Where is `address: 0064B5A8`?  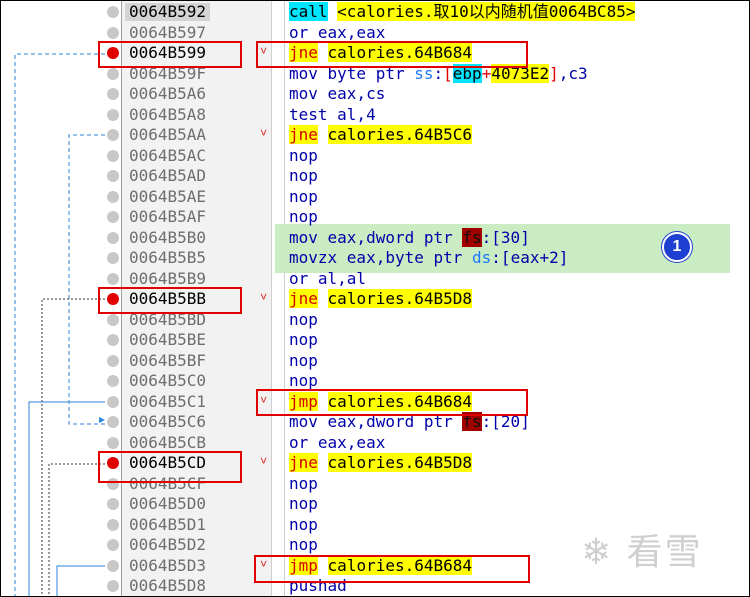
address: 0064B5A8 is located at coordinates (168, 114).